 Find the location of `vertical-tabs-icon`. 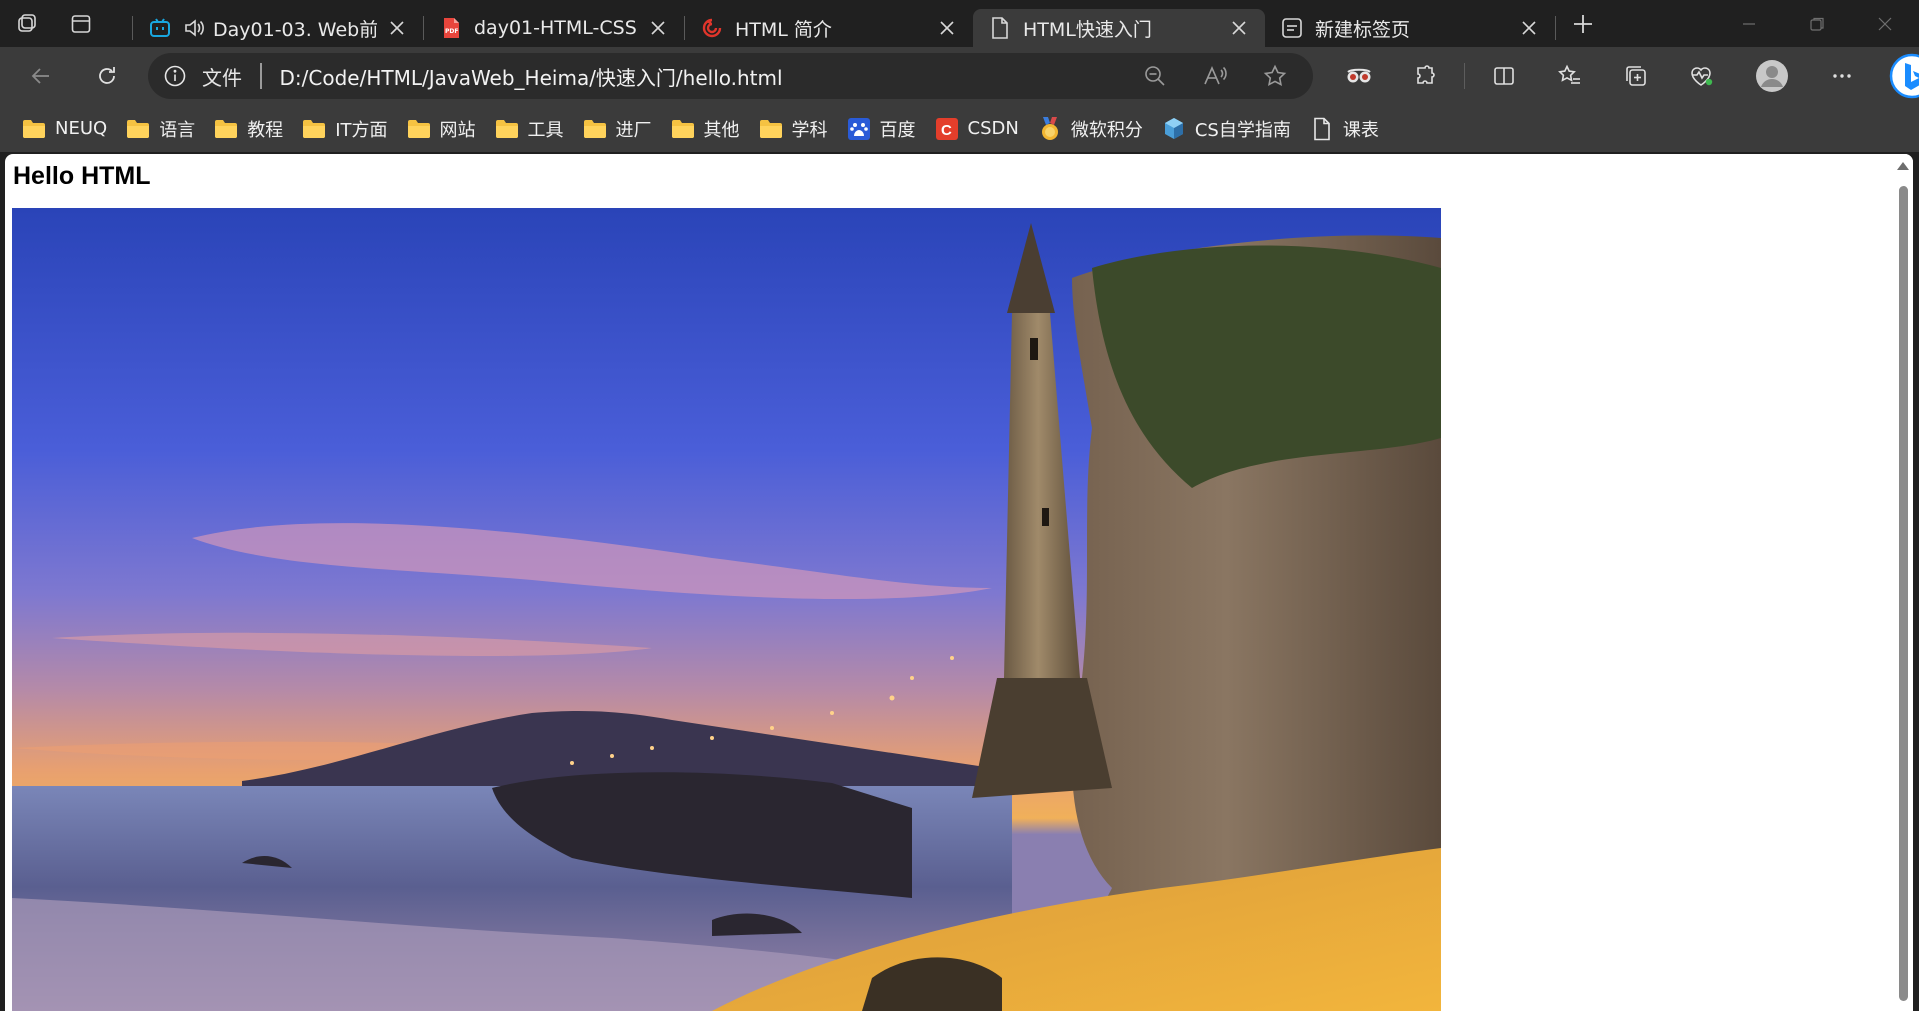

vertical-tabs-icon is located at coordinates (81, 23).